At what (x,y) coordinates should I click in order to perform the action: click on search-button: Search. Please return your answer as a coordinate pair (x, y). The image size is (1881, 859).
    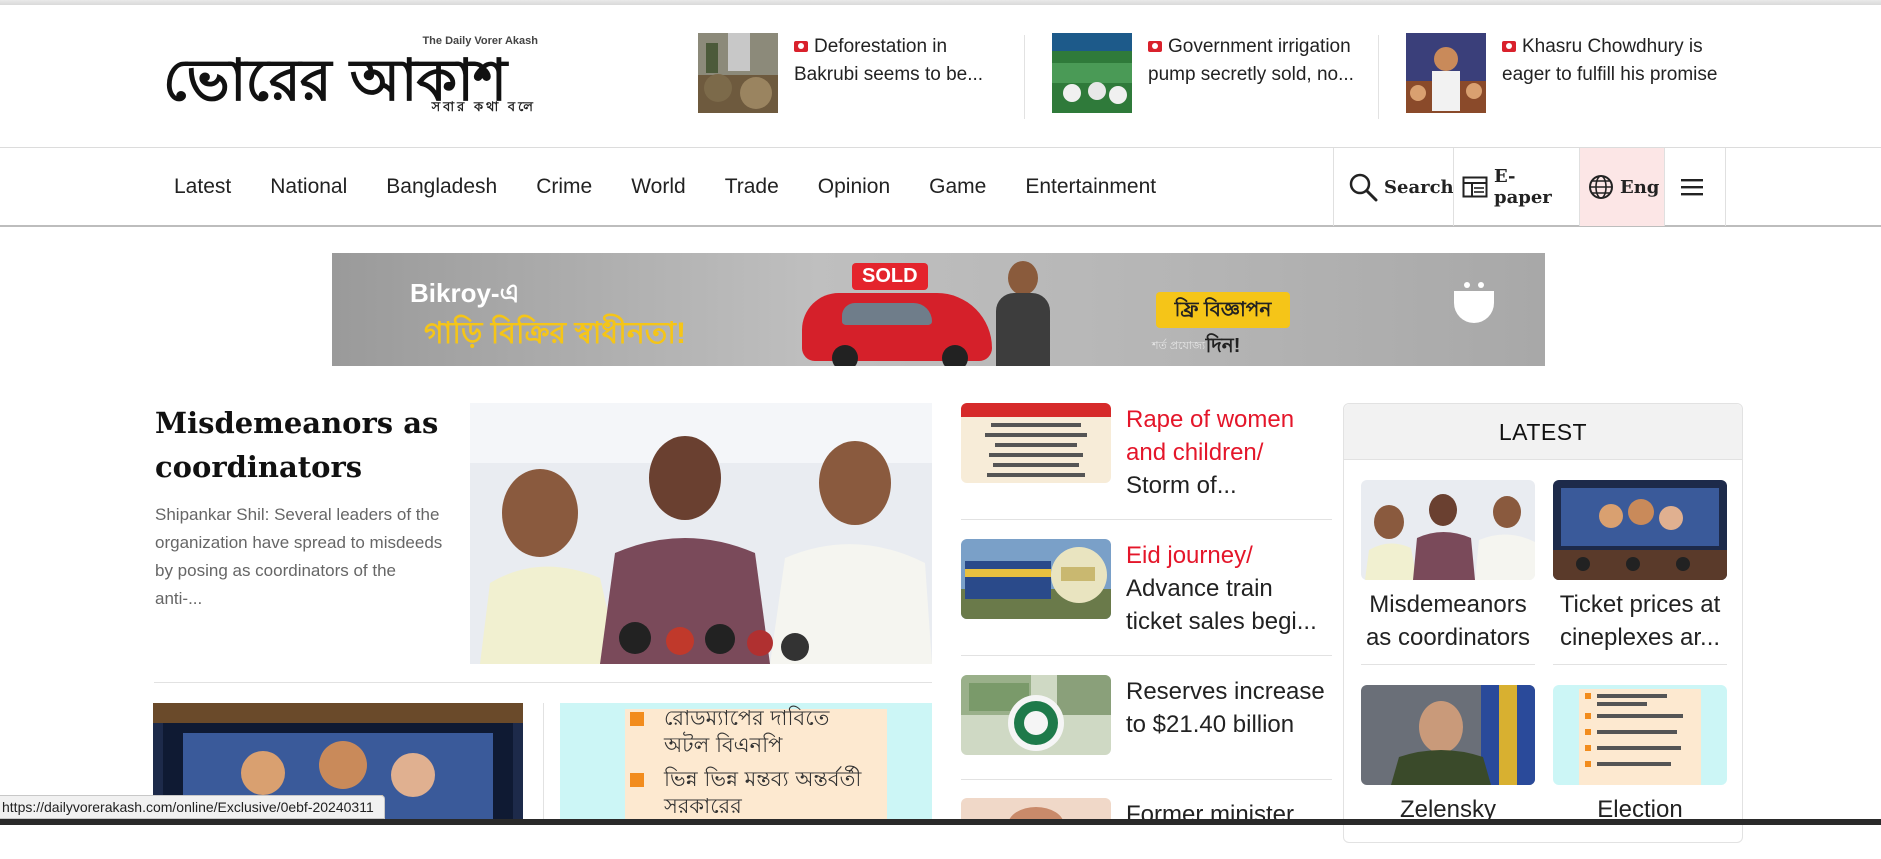
    Looking at the image, I should click on (1393, 187).